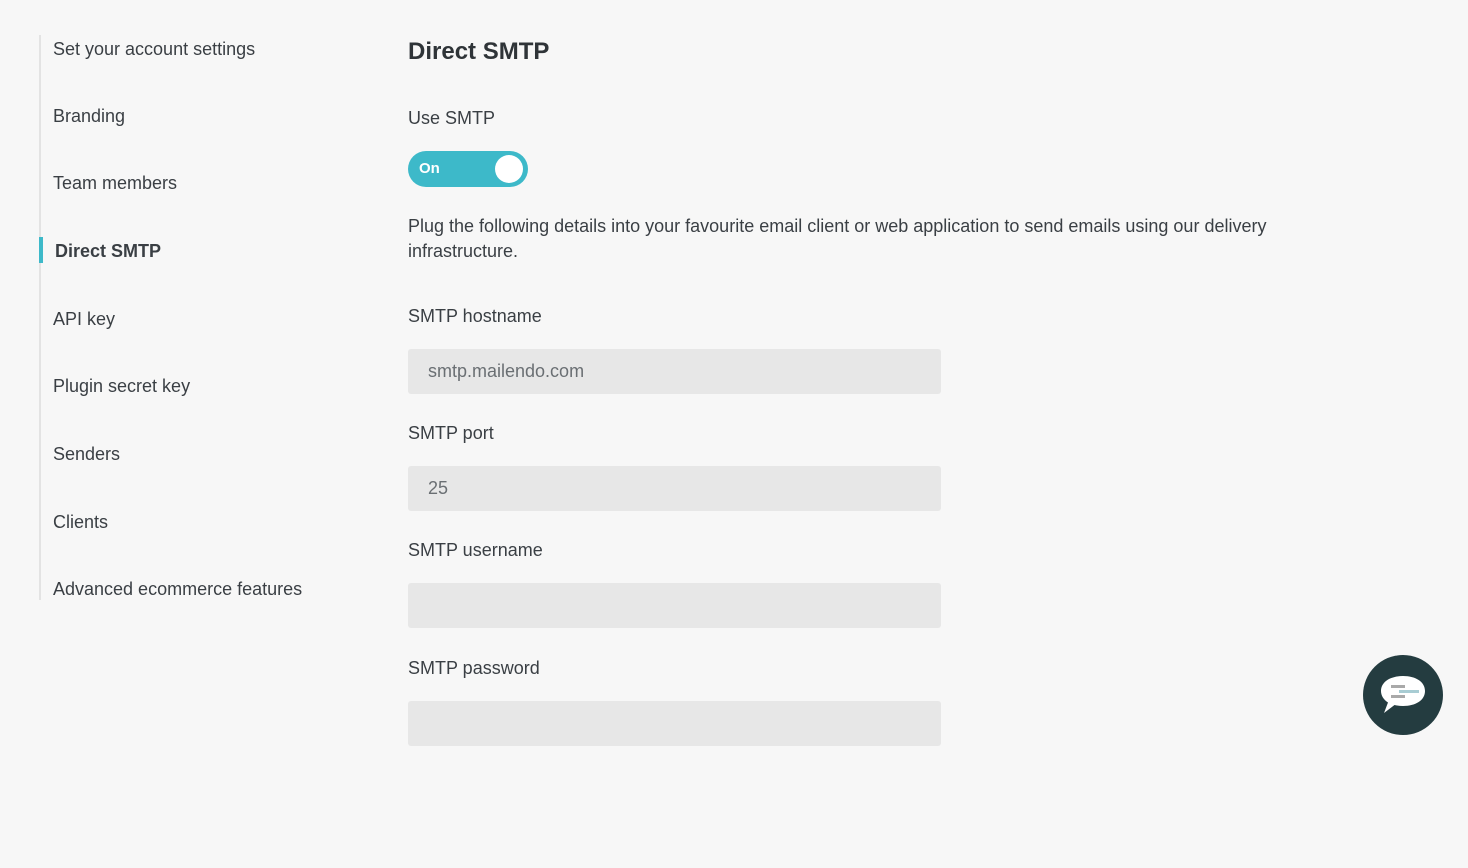  I want to click on smtp-password-label: SMTP password, so click(474, 668).